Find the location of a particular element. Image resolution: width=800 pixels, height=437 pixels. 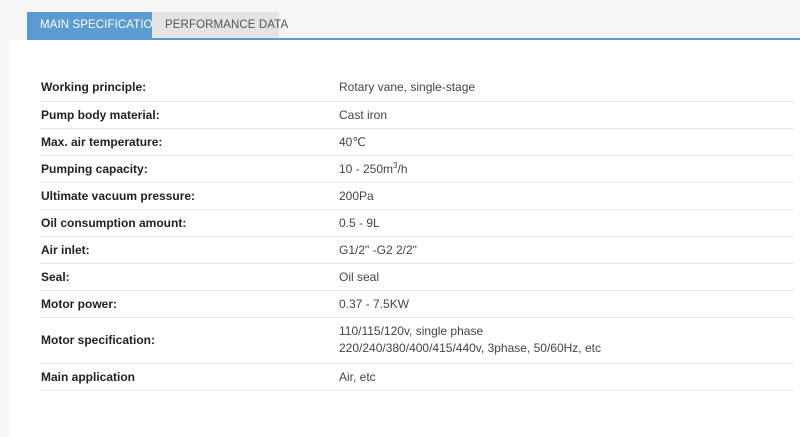

spec-label: Pump body material: is located at coordinates (189, 115).